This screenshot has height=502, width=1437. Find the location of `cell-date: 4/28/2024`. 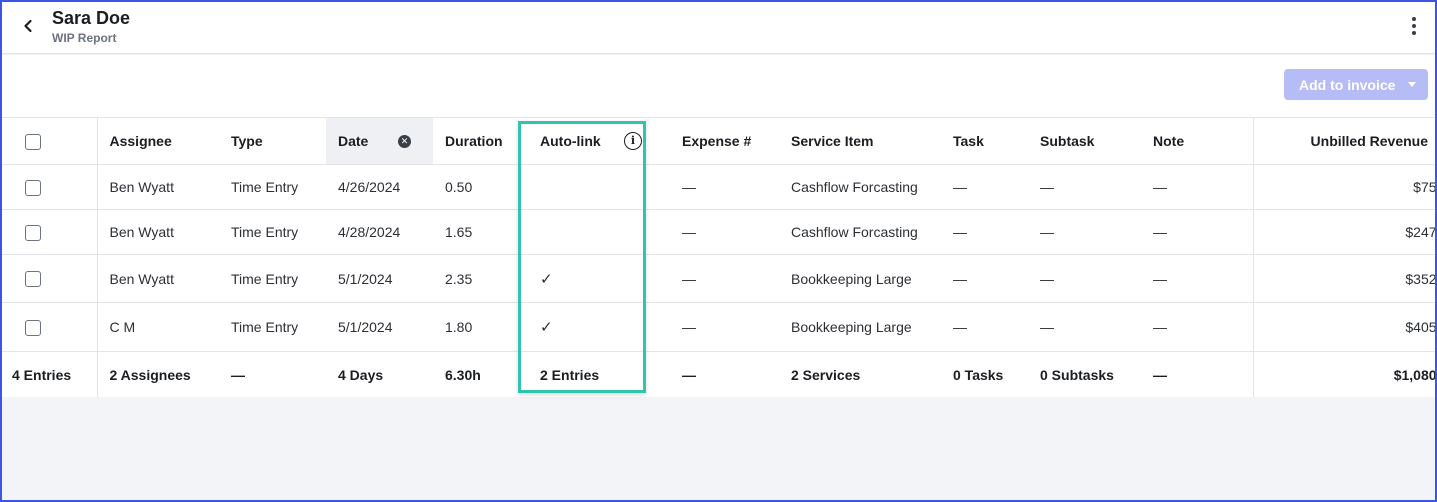

cell-date: 4/28/2024 is located at coordinates (379, 232).